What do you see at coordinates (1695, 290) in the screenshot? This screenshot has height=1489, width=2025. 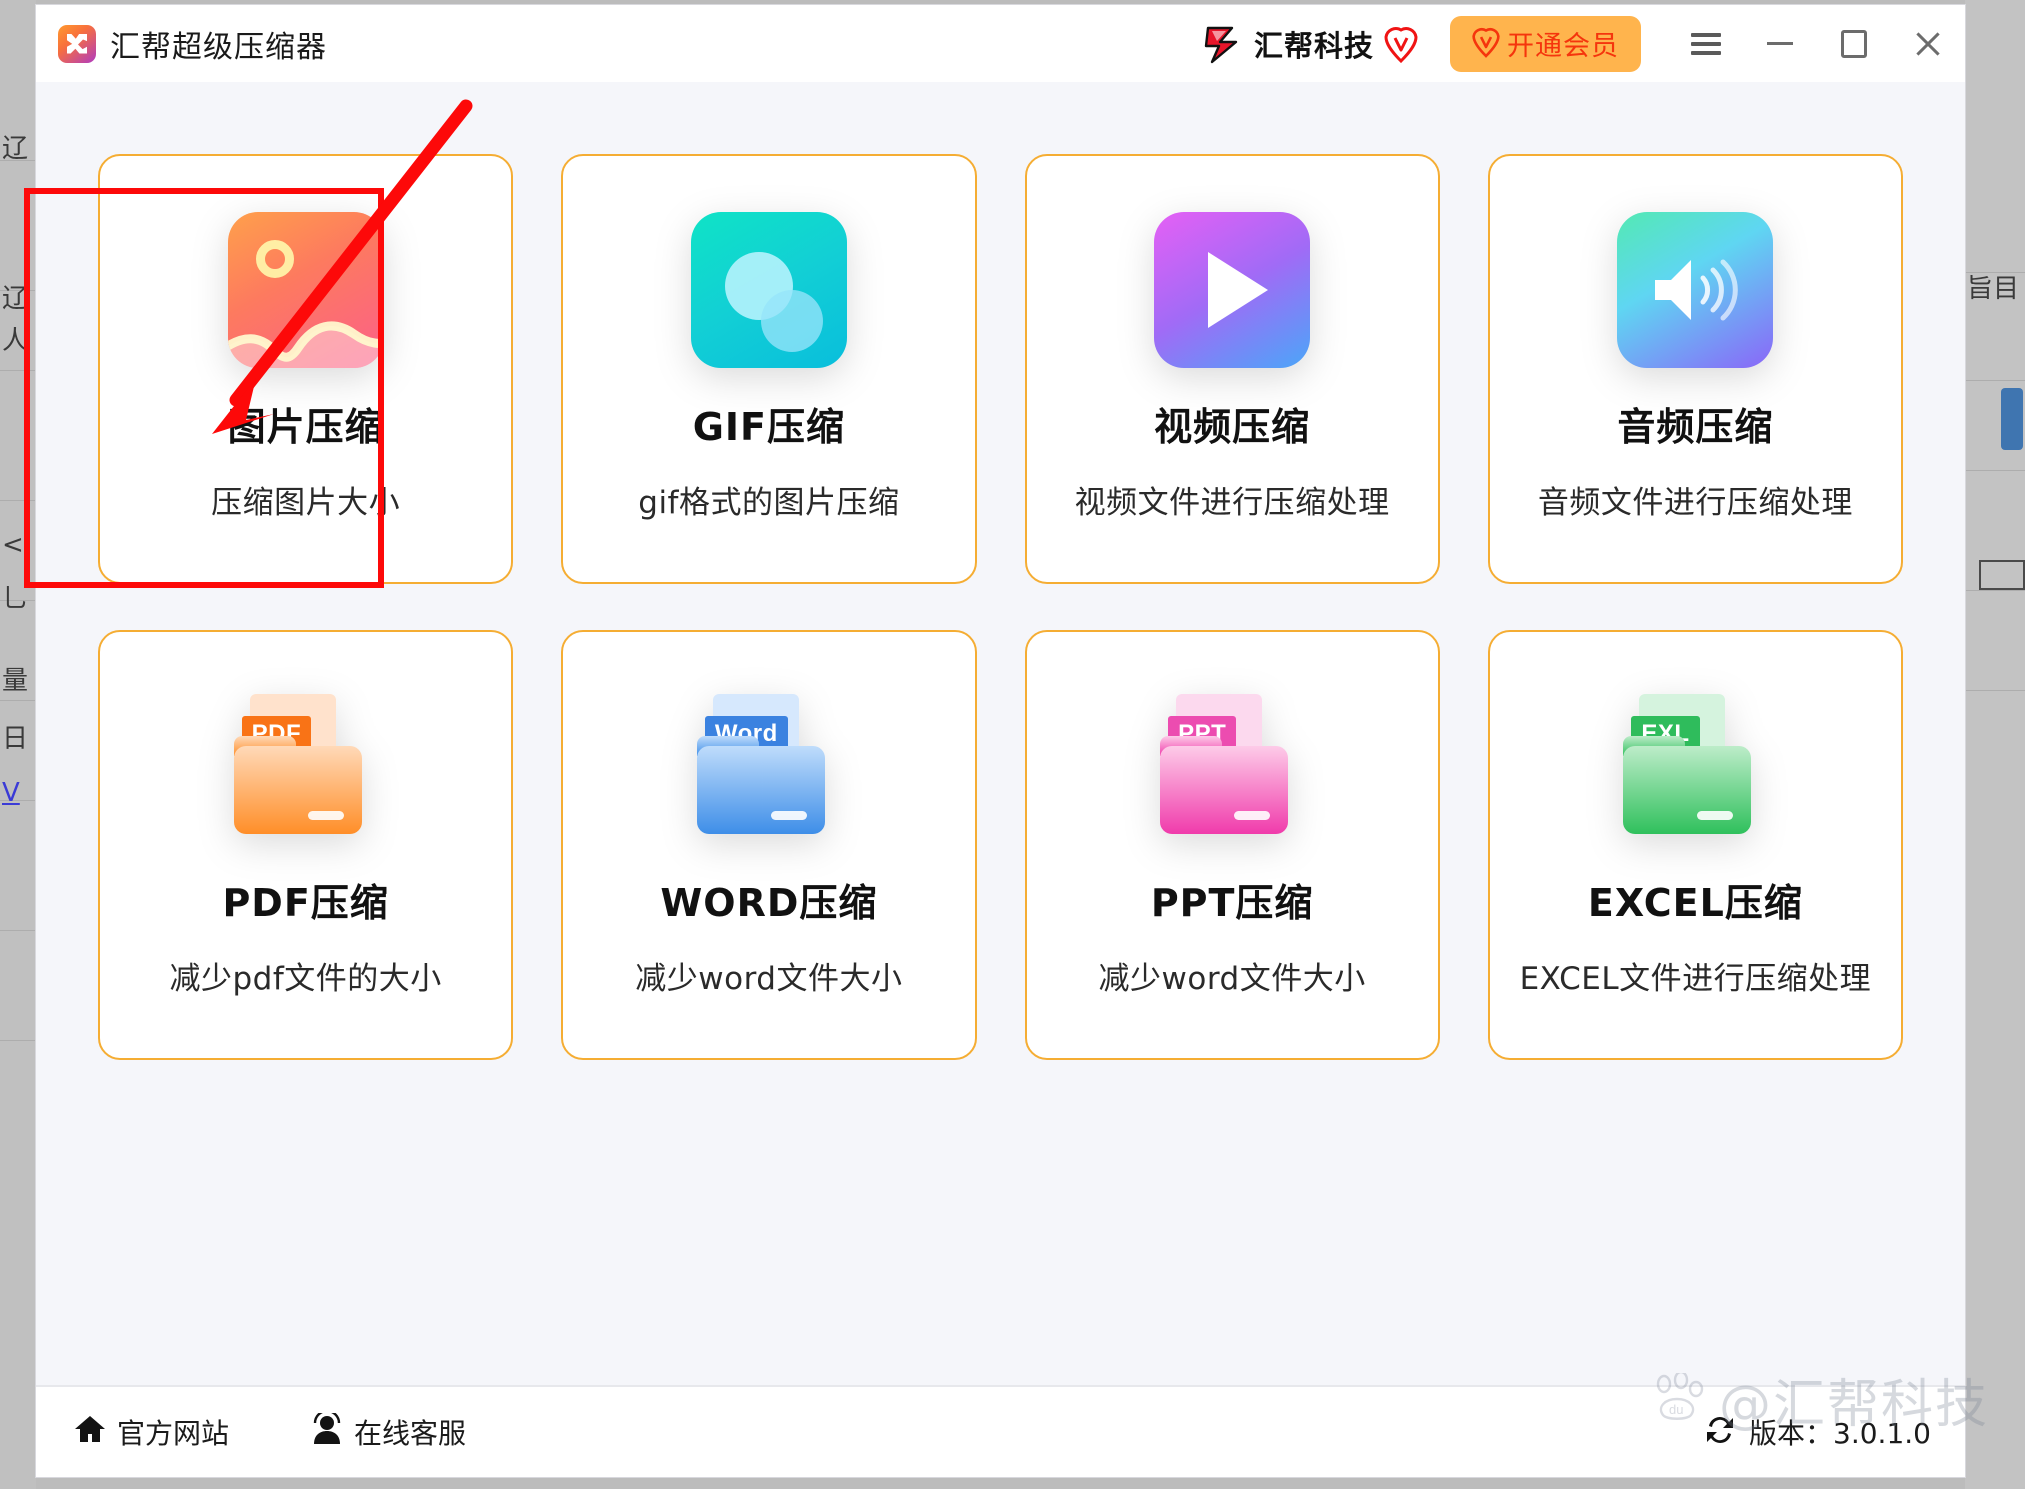 I see `audio-compress-icon` at bounding box center [1695, 290].